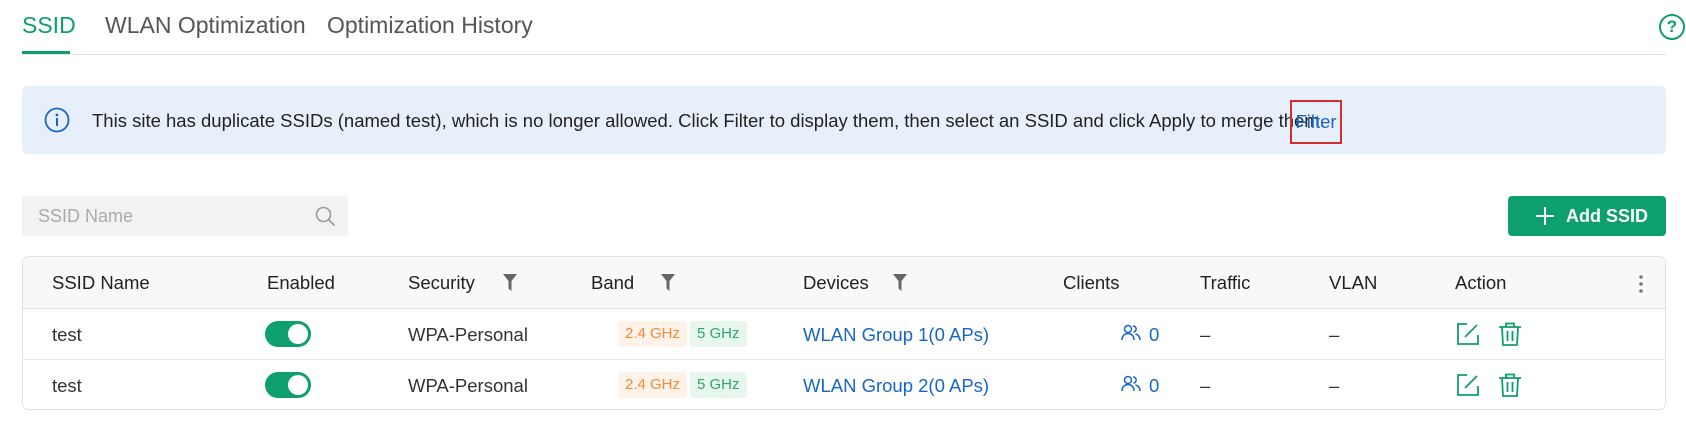  What do you see at coordinates (613, 282) in the screenshot?
I see `header-band: Band` at bounding box center [613, 282].